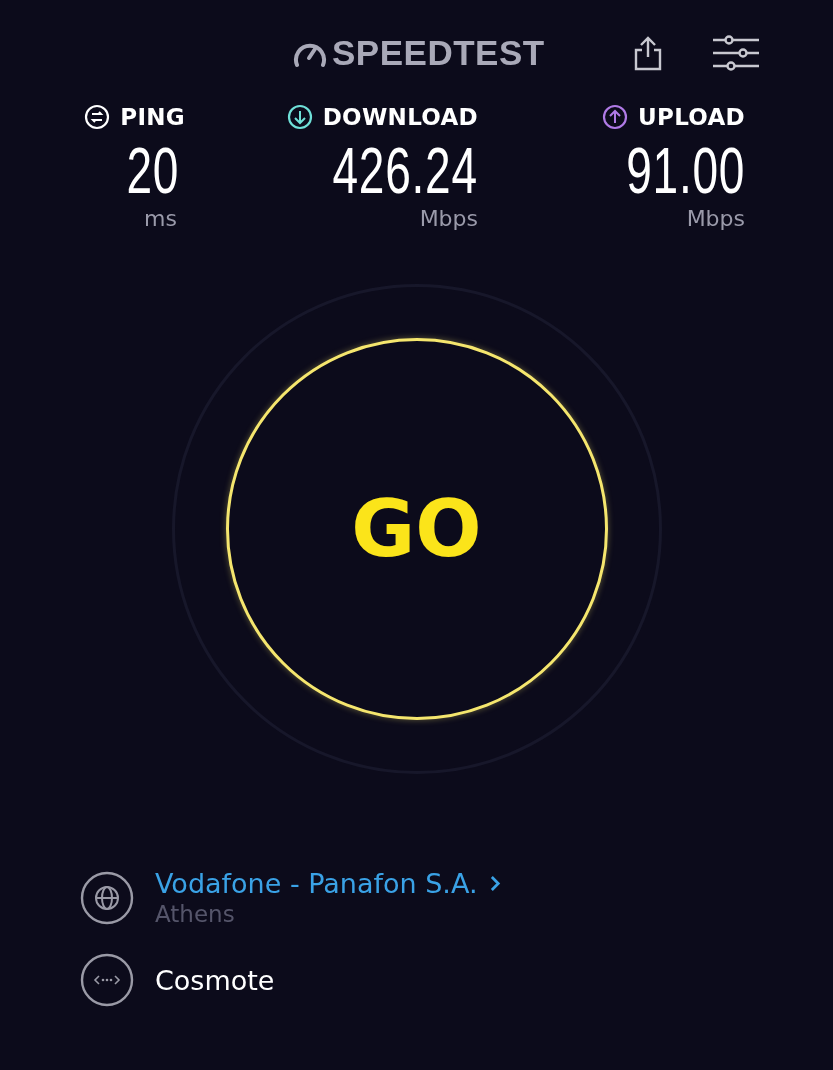  What do you see at coordinates (195, 914) in the screenshot?
I see `server-location: Athens` at bounding box center [195, 914].